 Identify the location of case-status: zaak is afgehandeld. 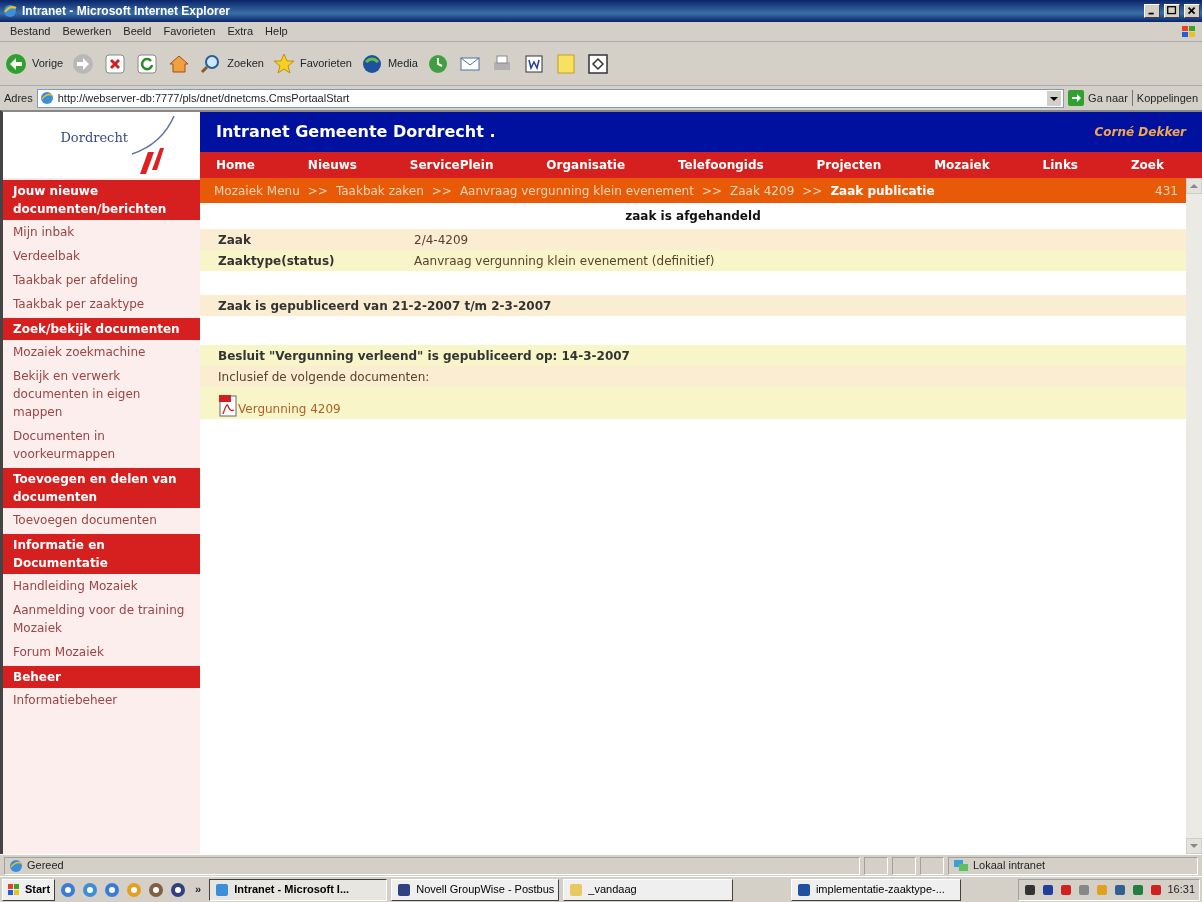
(693, 216).